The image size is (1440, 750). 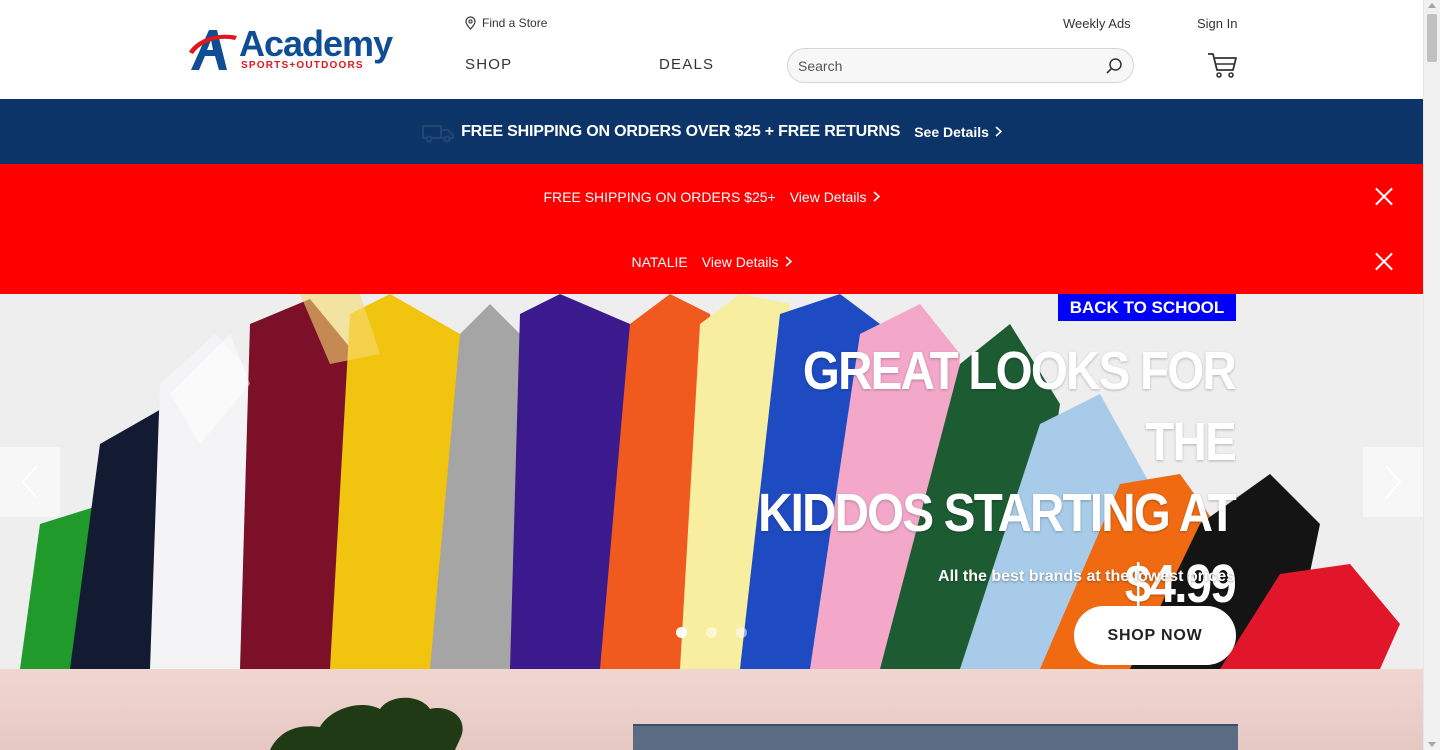 I want to click on location-pin-icon, so click(x=470, y=23).